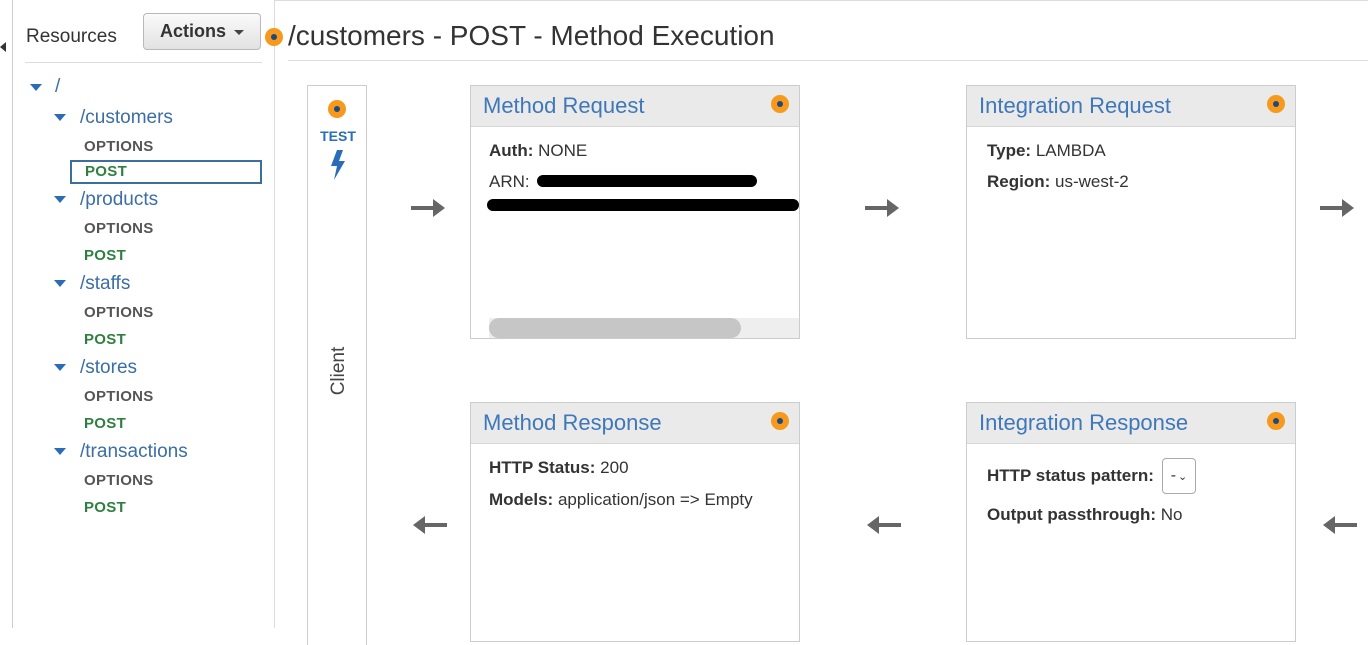 Image resolution: width=1368 pixels, height=645 pixels. I want to click on region-value: us-west-2, so click(1092, 181).